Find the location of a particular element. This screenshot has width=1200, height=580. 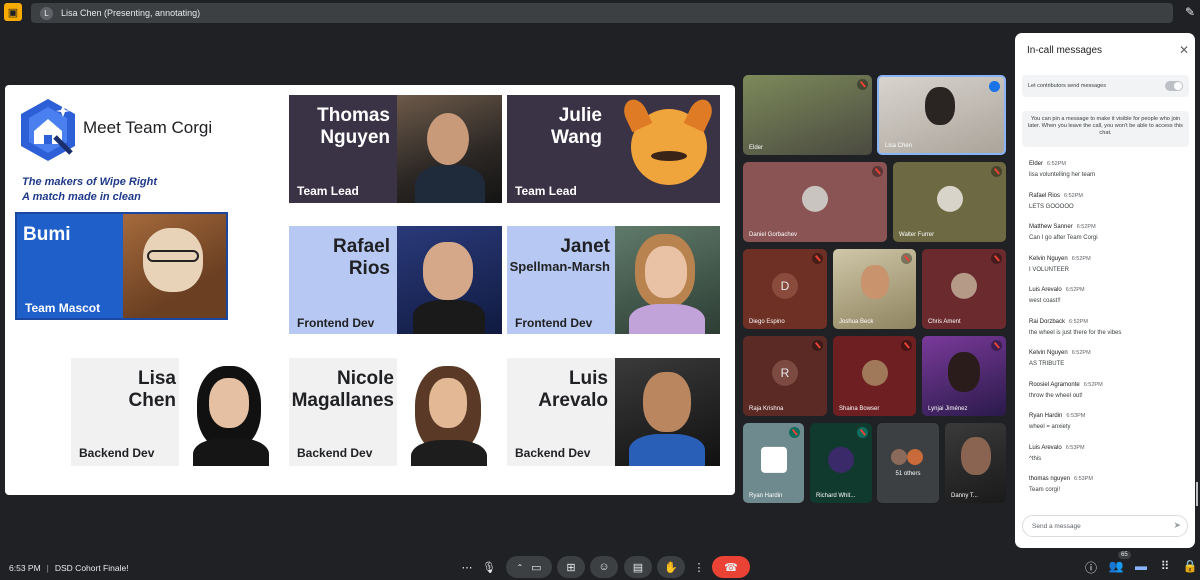

tagline-line-1: The makers of Wipe Right is located at coordinates (89, 182).